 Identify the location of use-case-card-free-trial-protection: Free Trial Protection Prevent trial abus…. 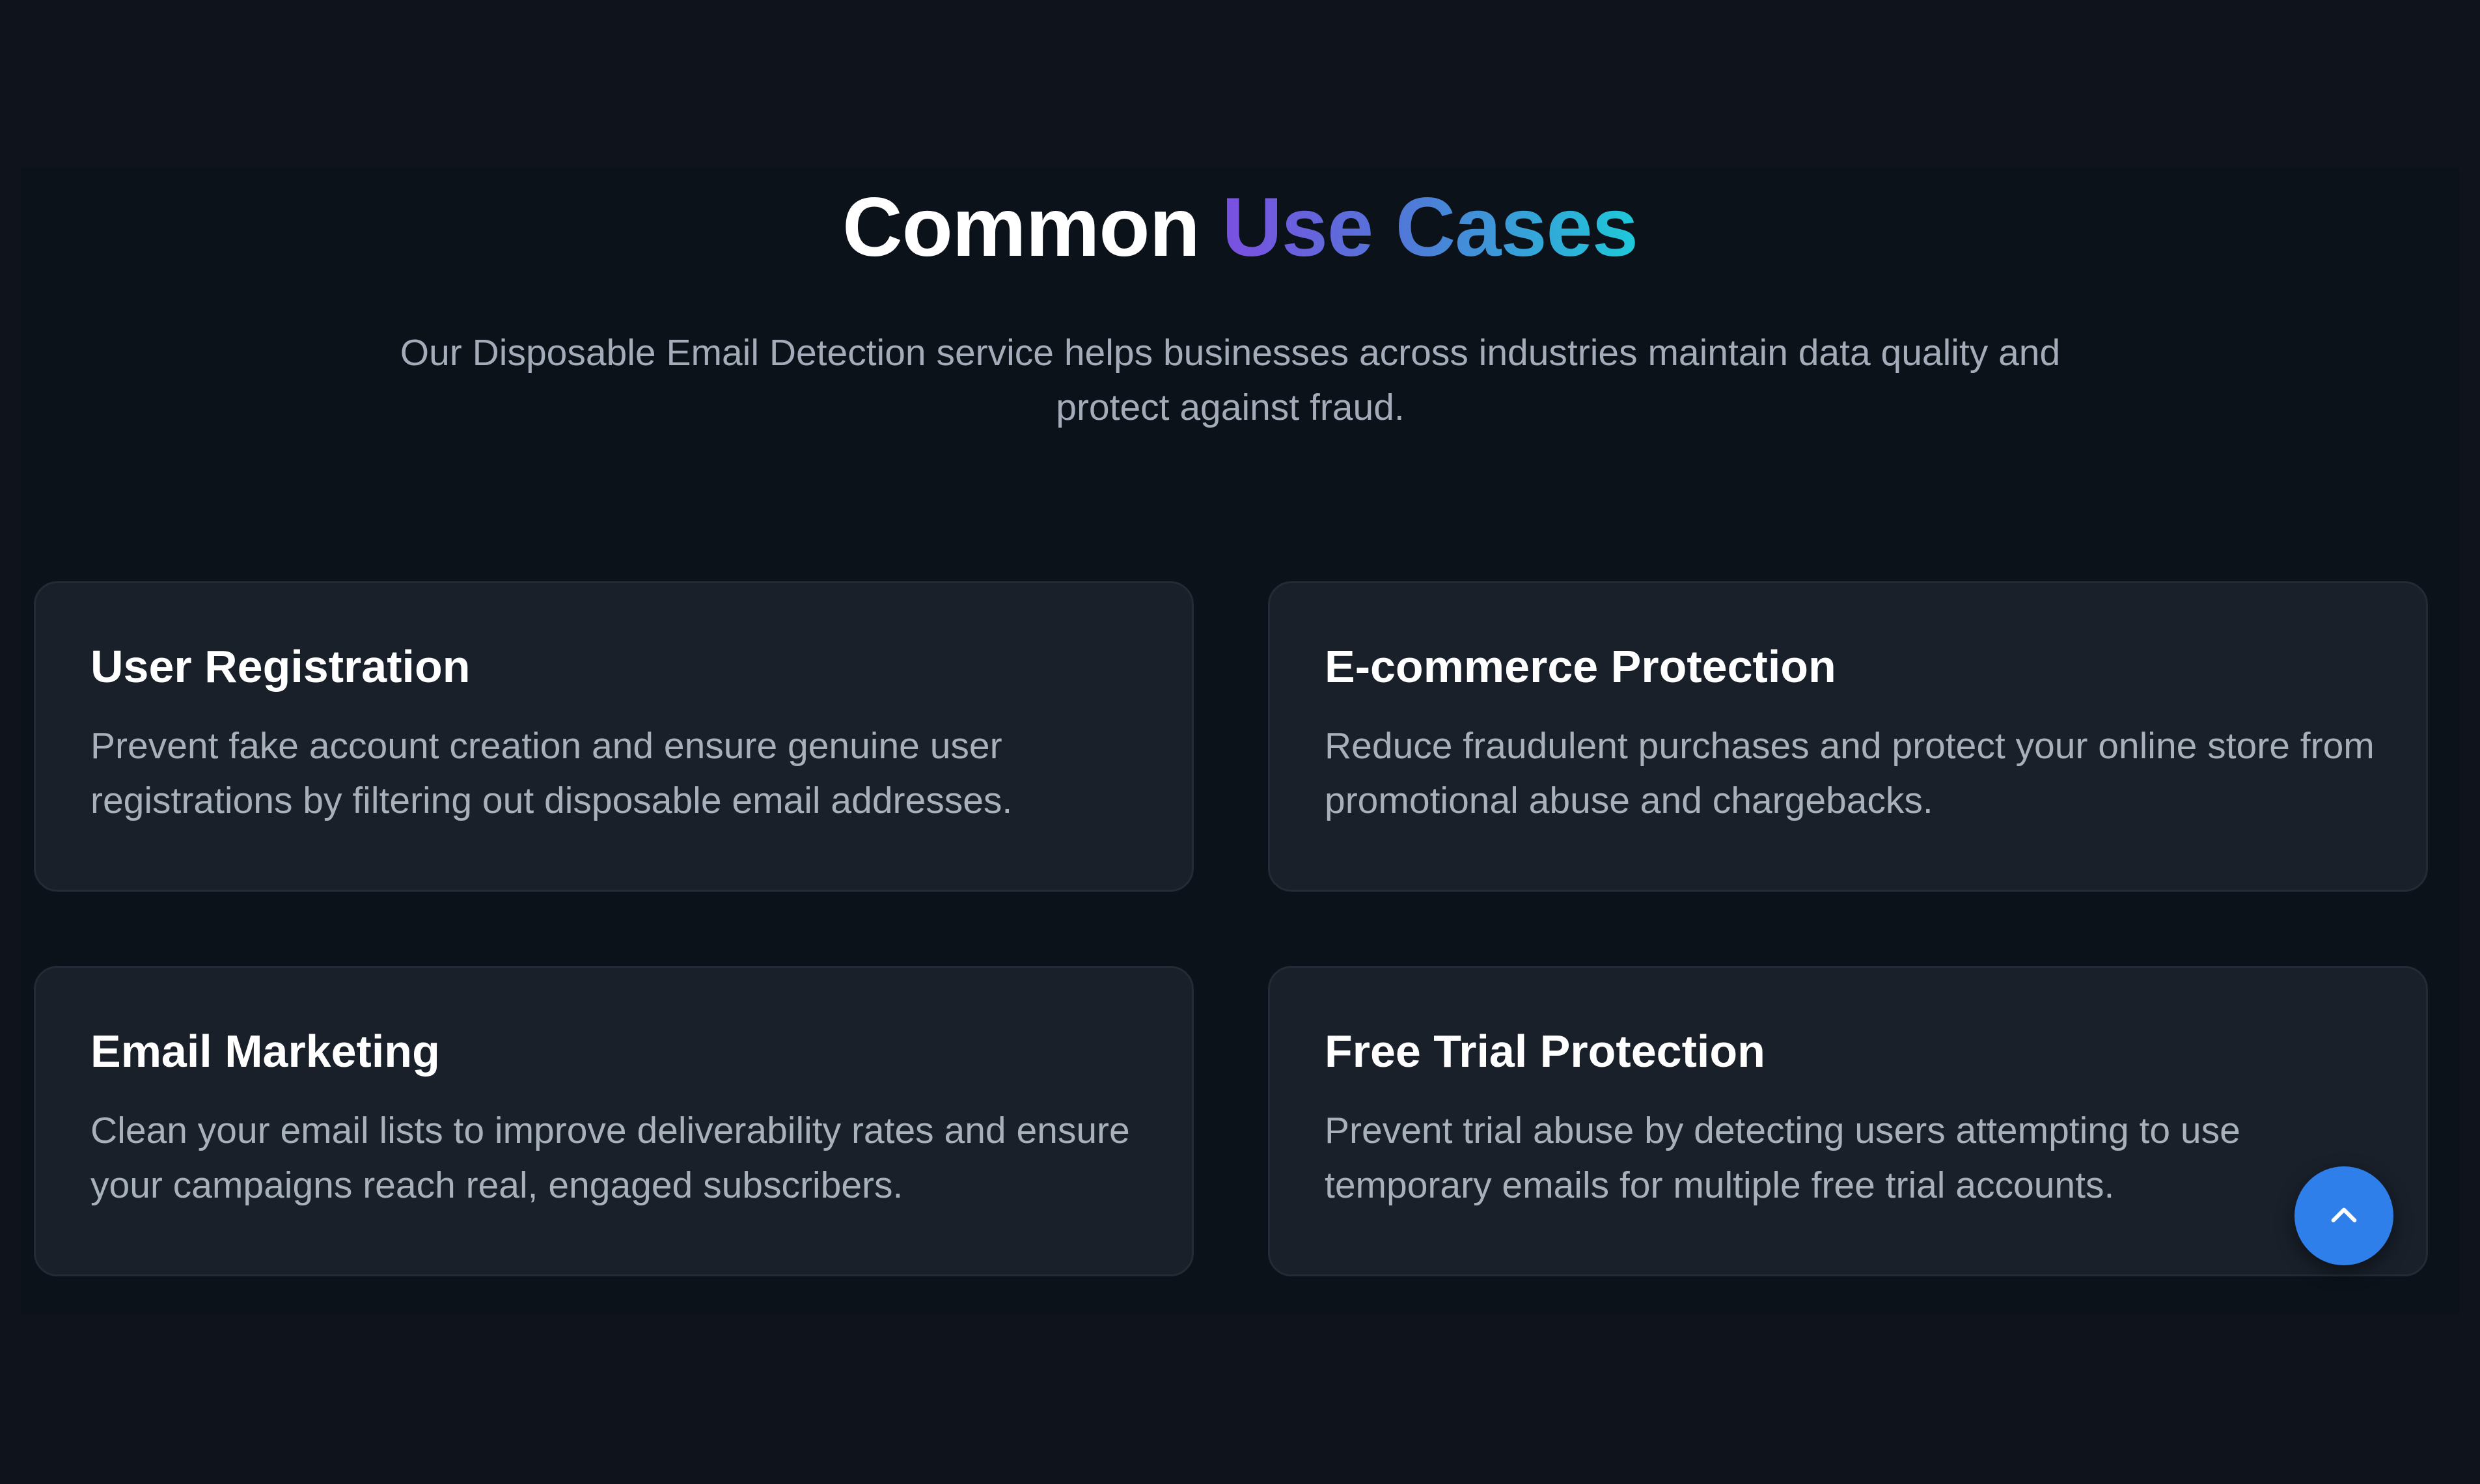
(1848, 1121).